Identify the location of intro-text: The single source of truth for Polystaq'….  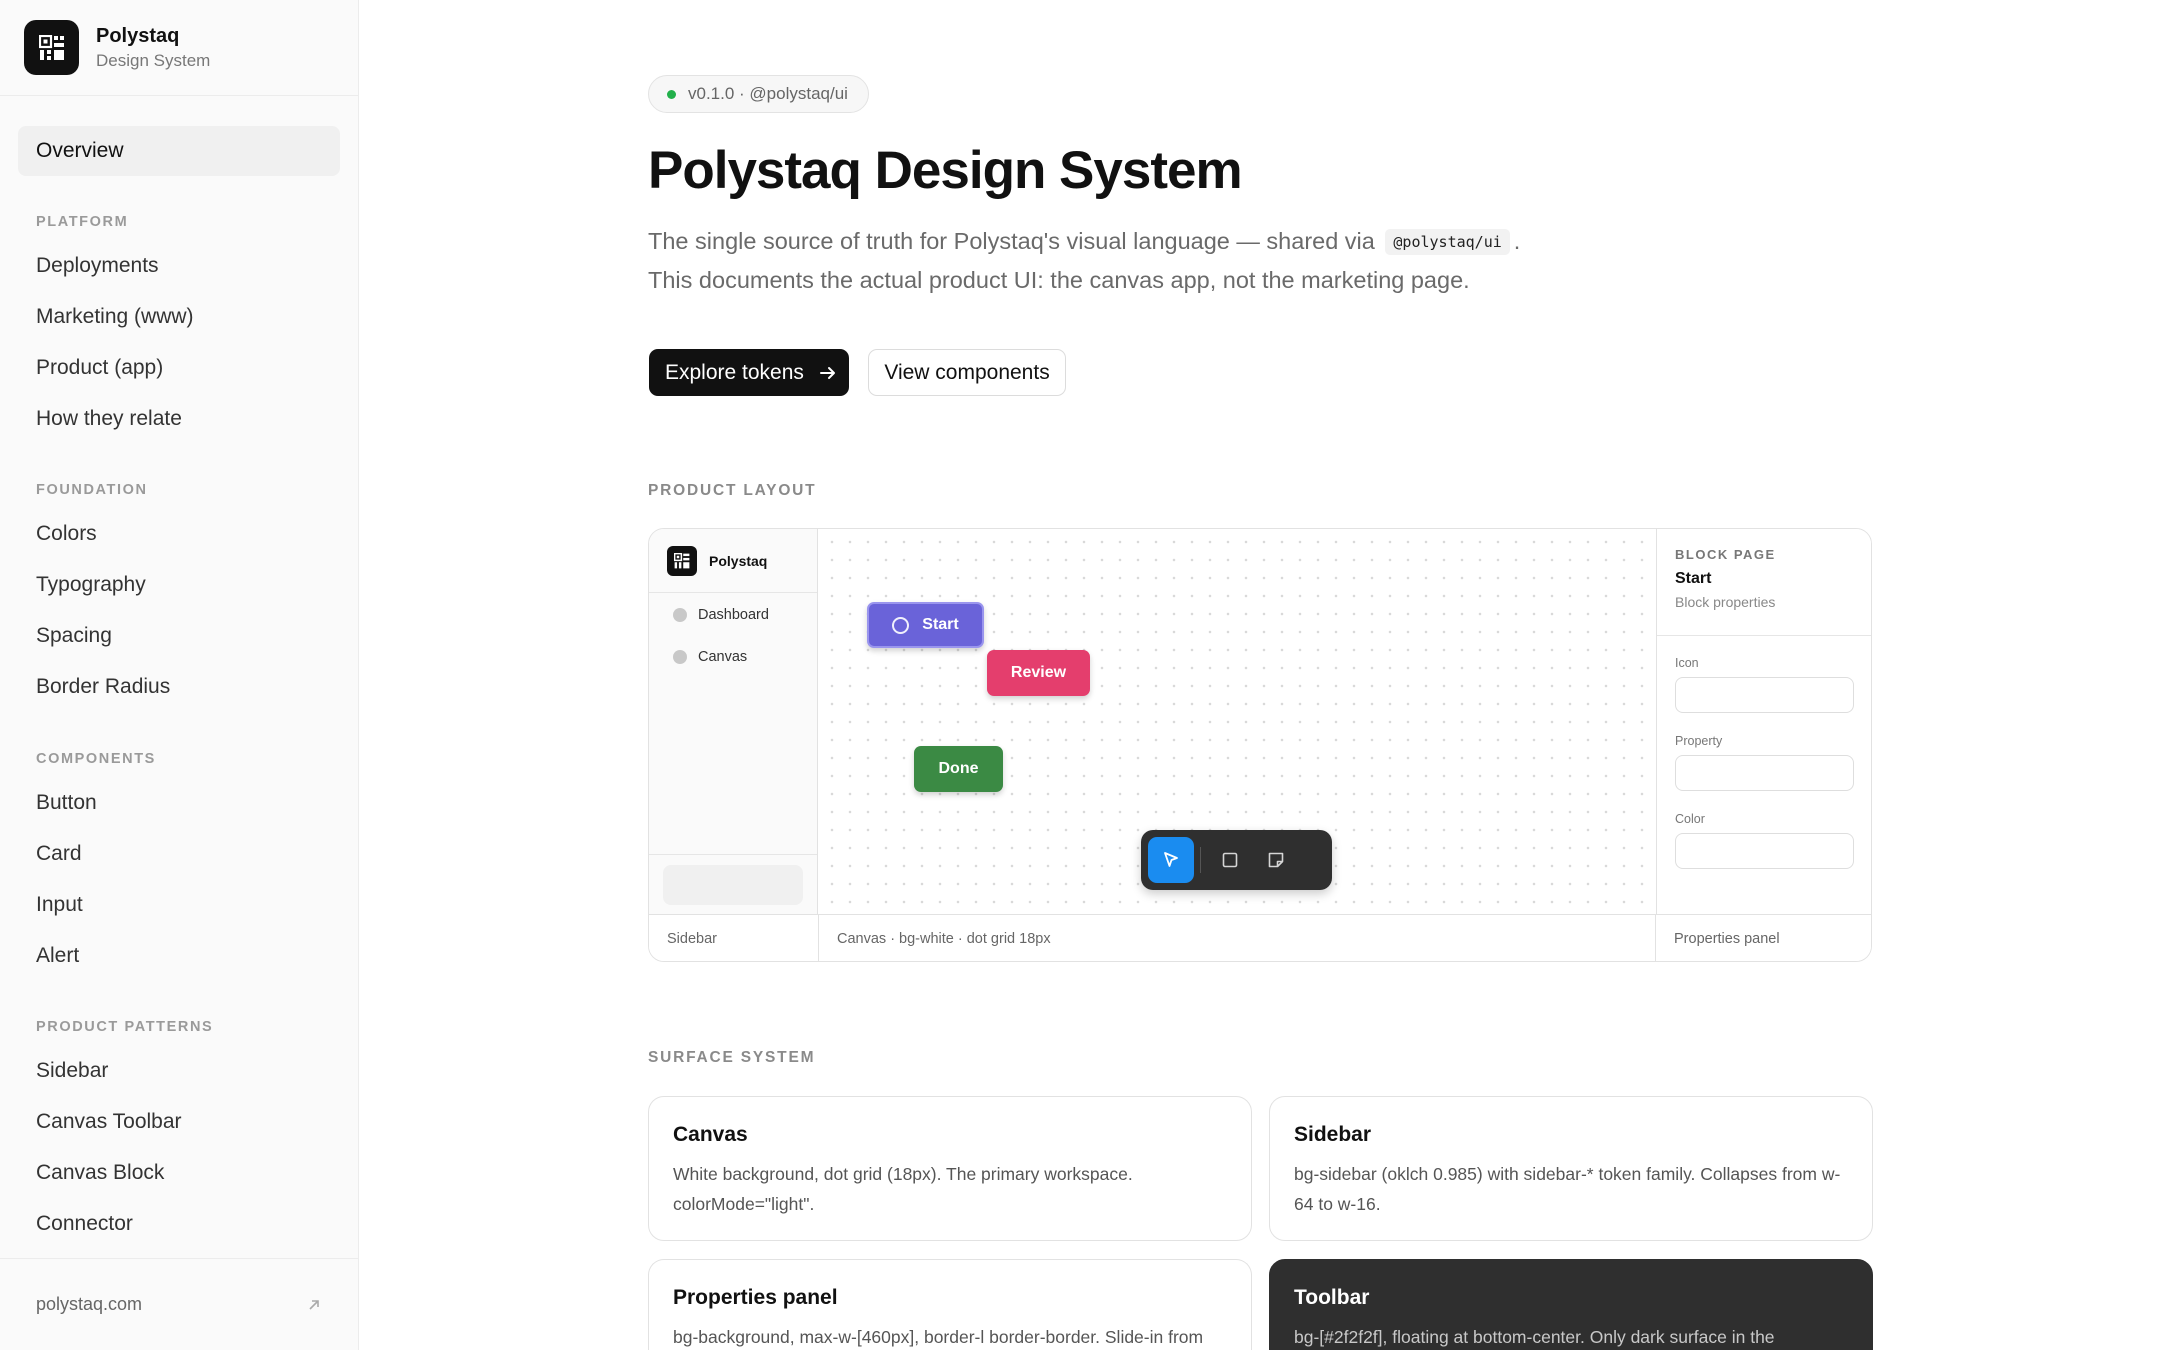
(1098, 261).